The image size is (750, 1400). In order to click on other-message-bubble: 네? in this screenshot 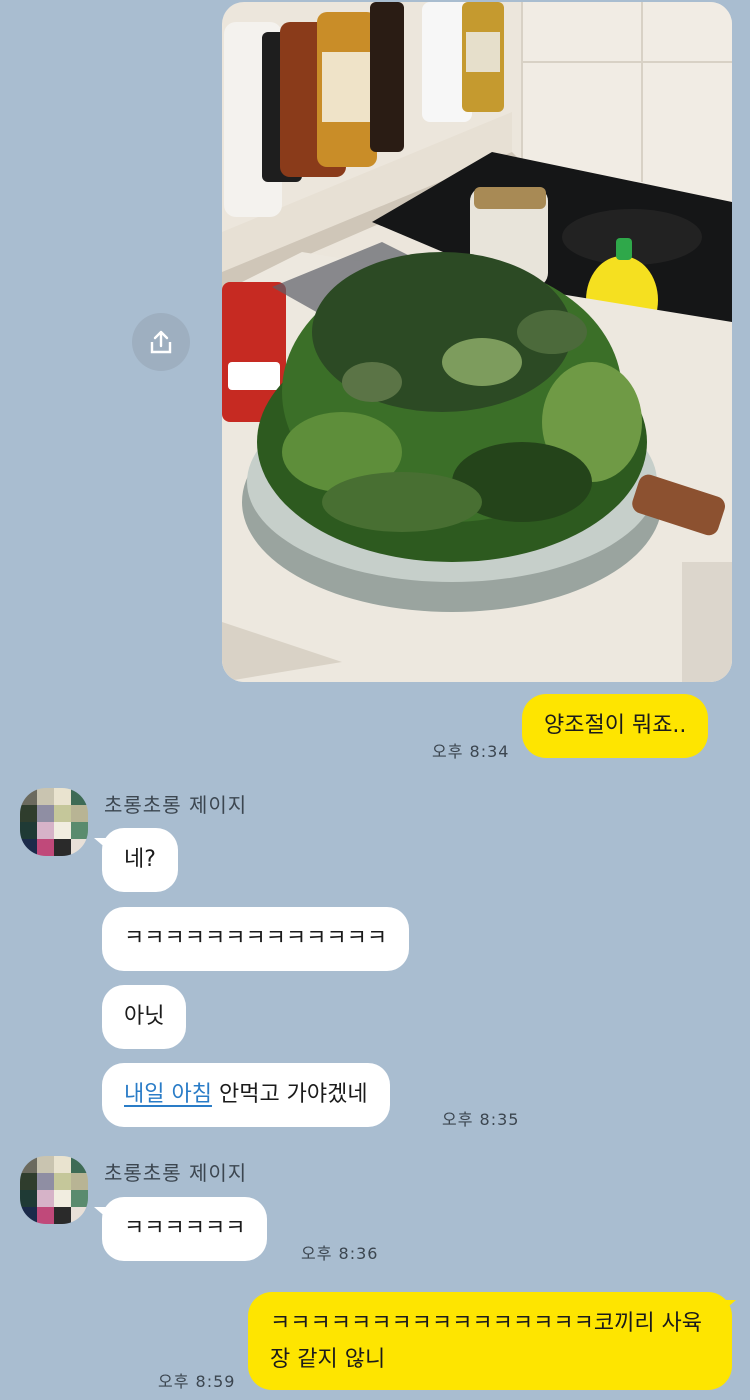, I will do `click(140, 860)`.